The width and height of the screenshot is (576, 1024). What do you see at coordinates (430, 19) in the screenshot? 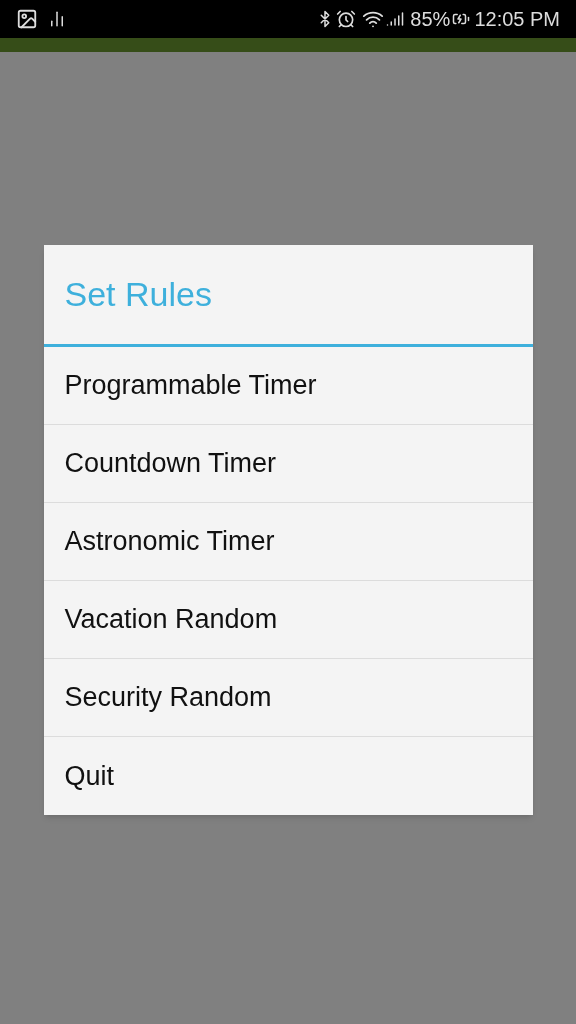
I see `battery-percentage: 85%` at bounding box center [430, 19].